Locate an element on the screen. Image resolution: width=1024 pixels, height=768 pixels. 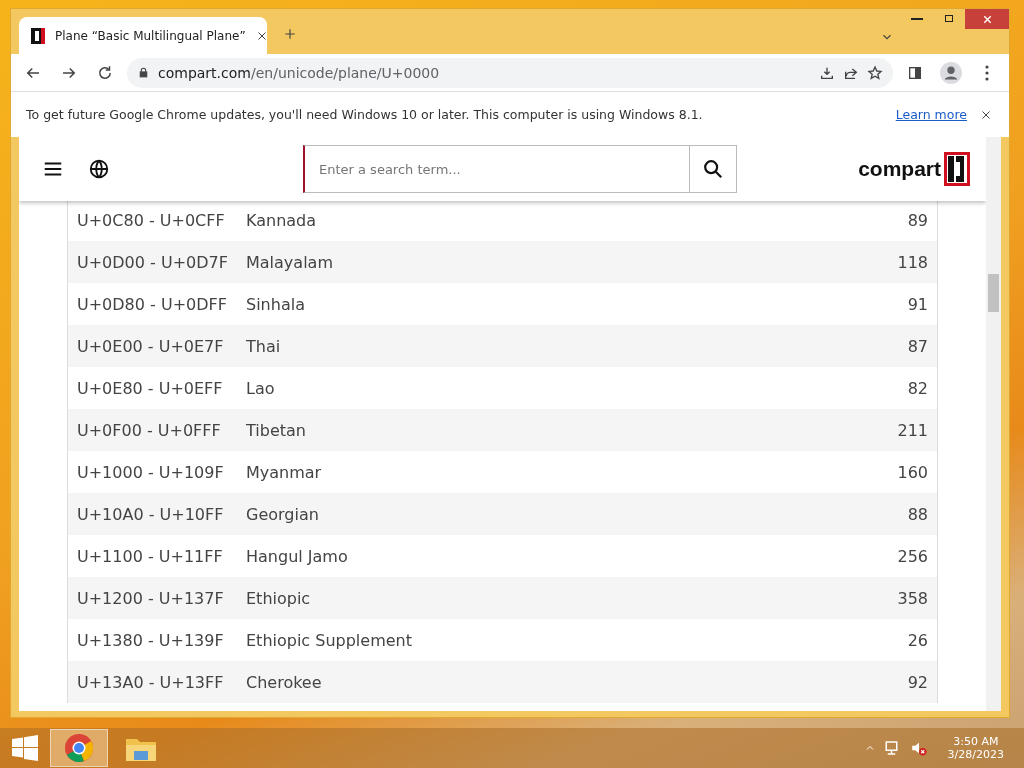
more-icon is located at coordinates (987, 72).